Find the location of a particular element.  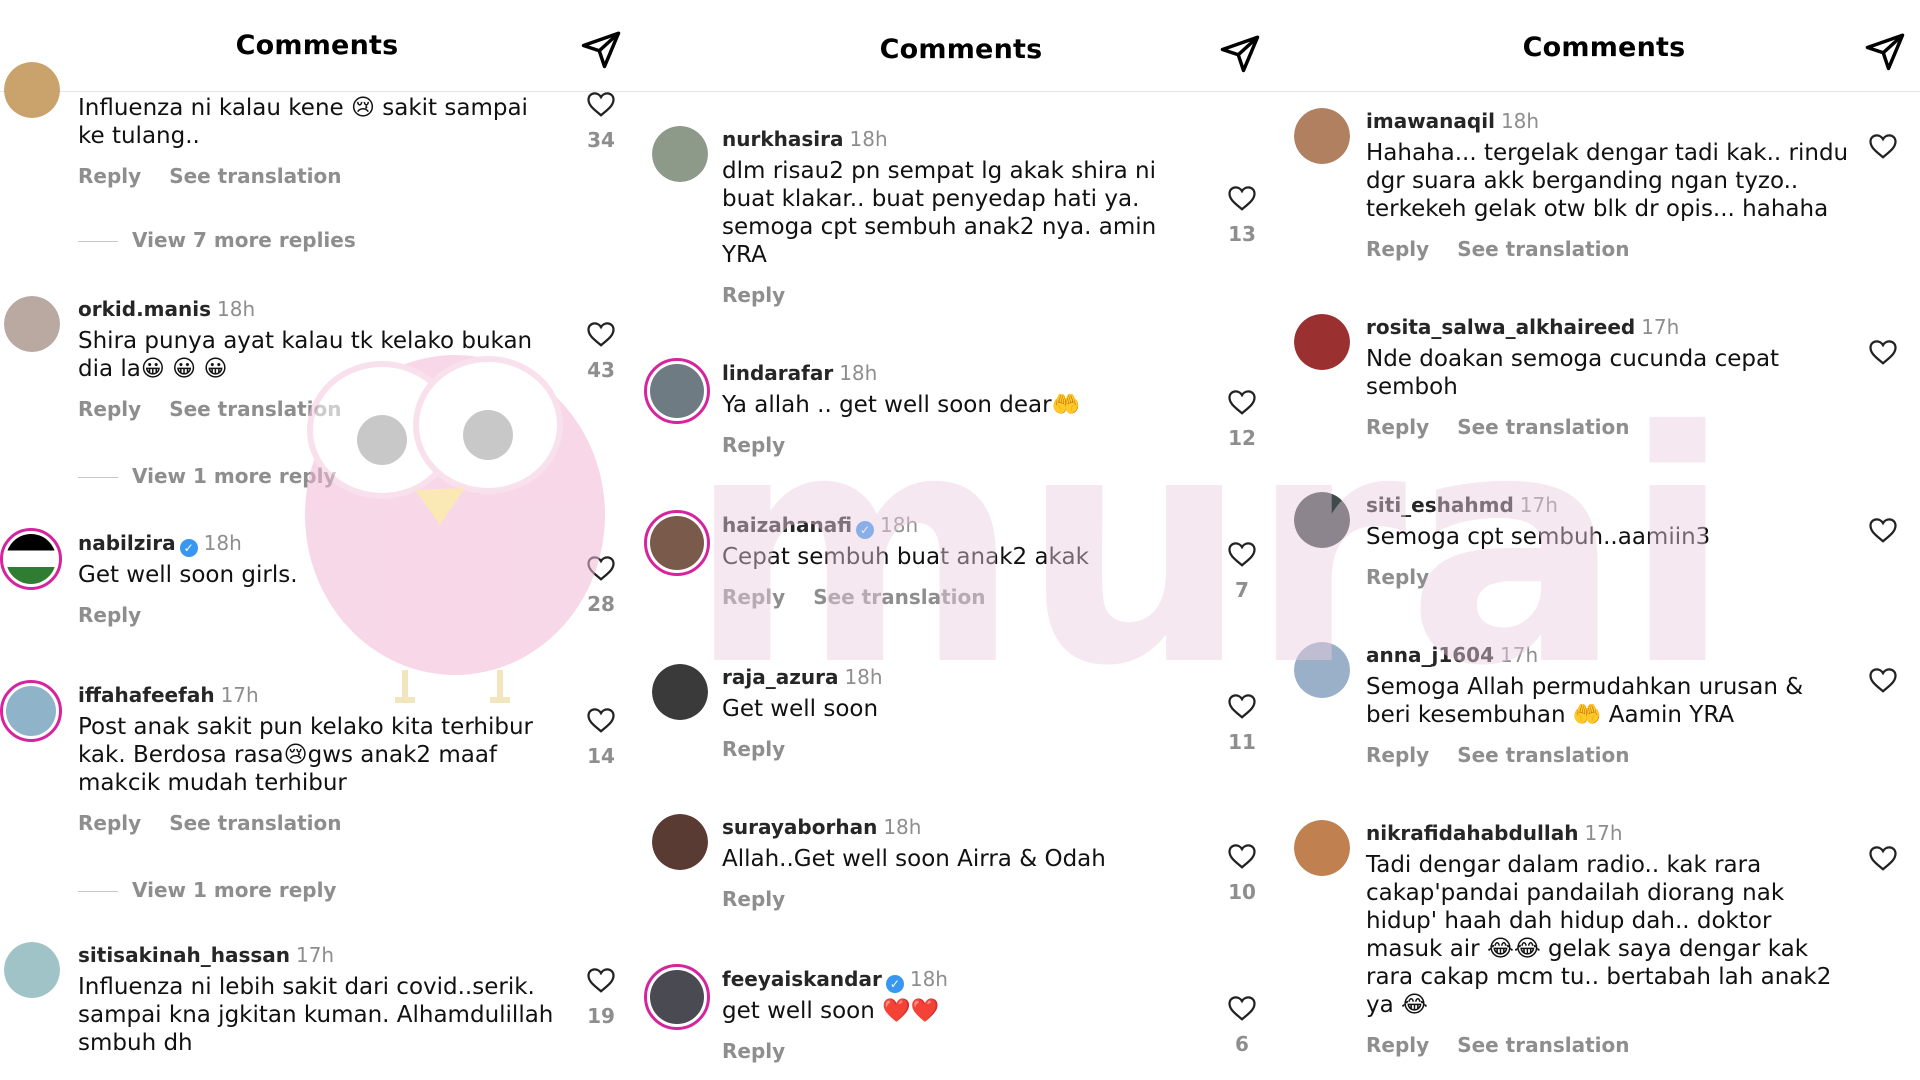

comment-header: haizahanafi ✓ 18h is located at coordinates (962, 525).